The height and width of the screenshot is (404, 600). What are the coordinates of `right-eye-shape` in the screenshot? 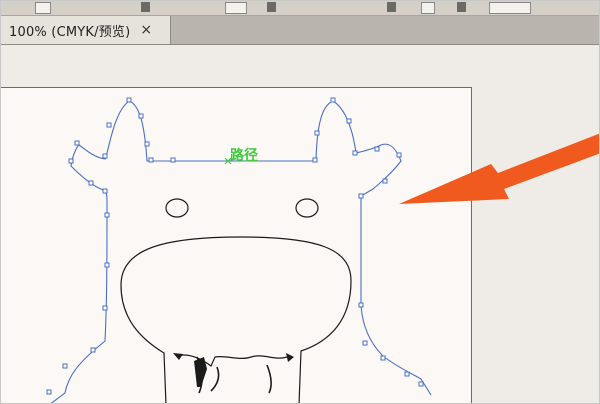 It's located at (307, 208).